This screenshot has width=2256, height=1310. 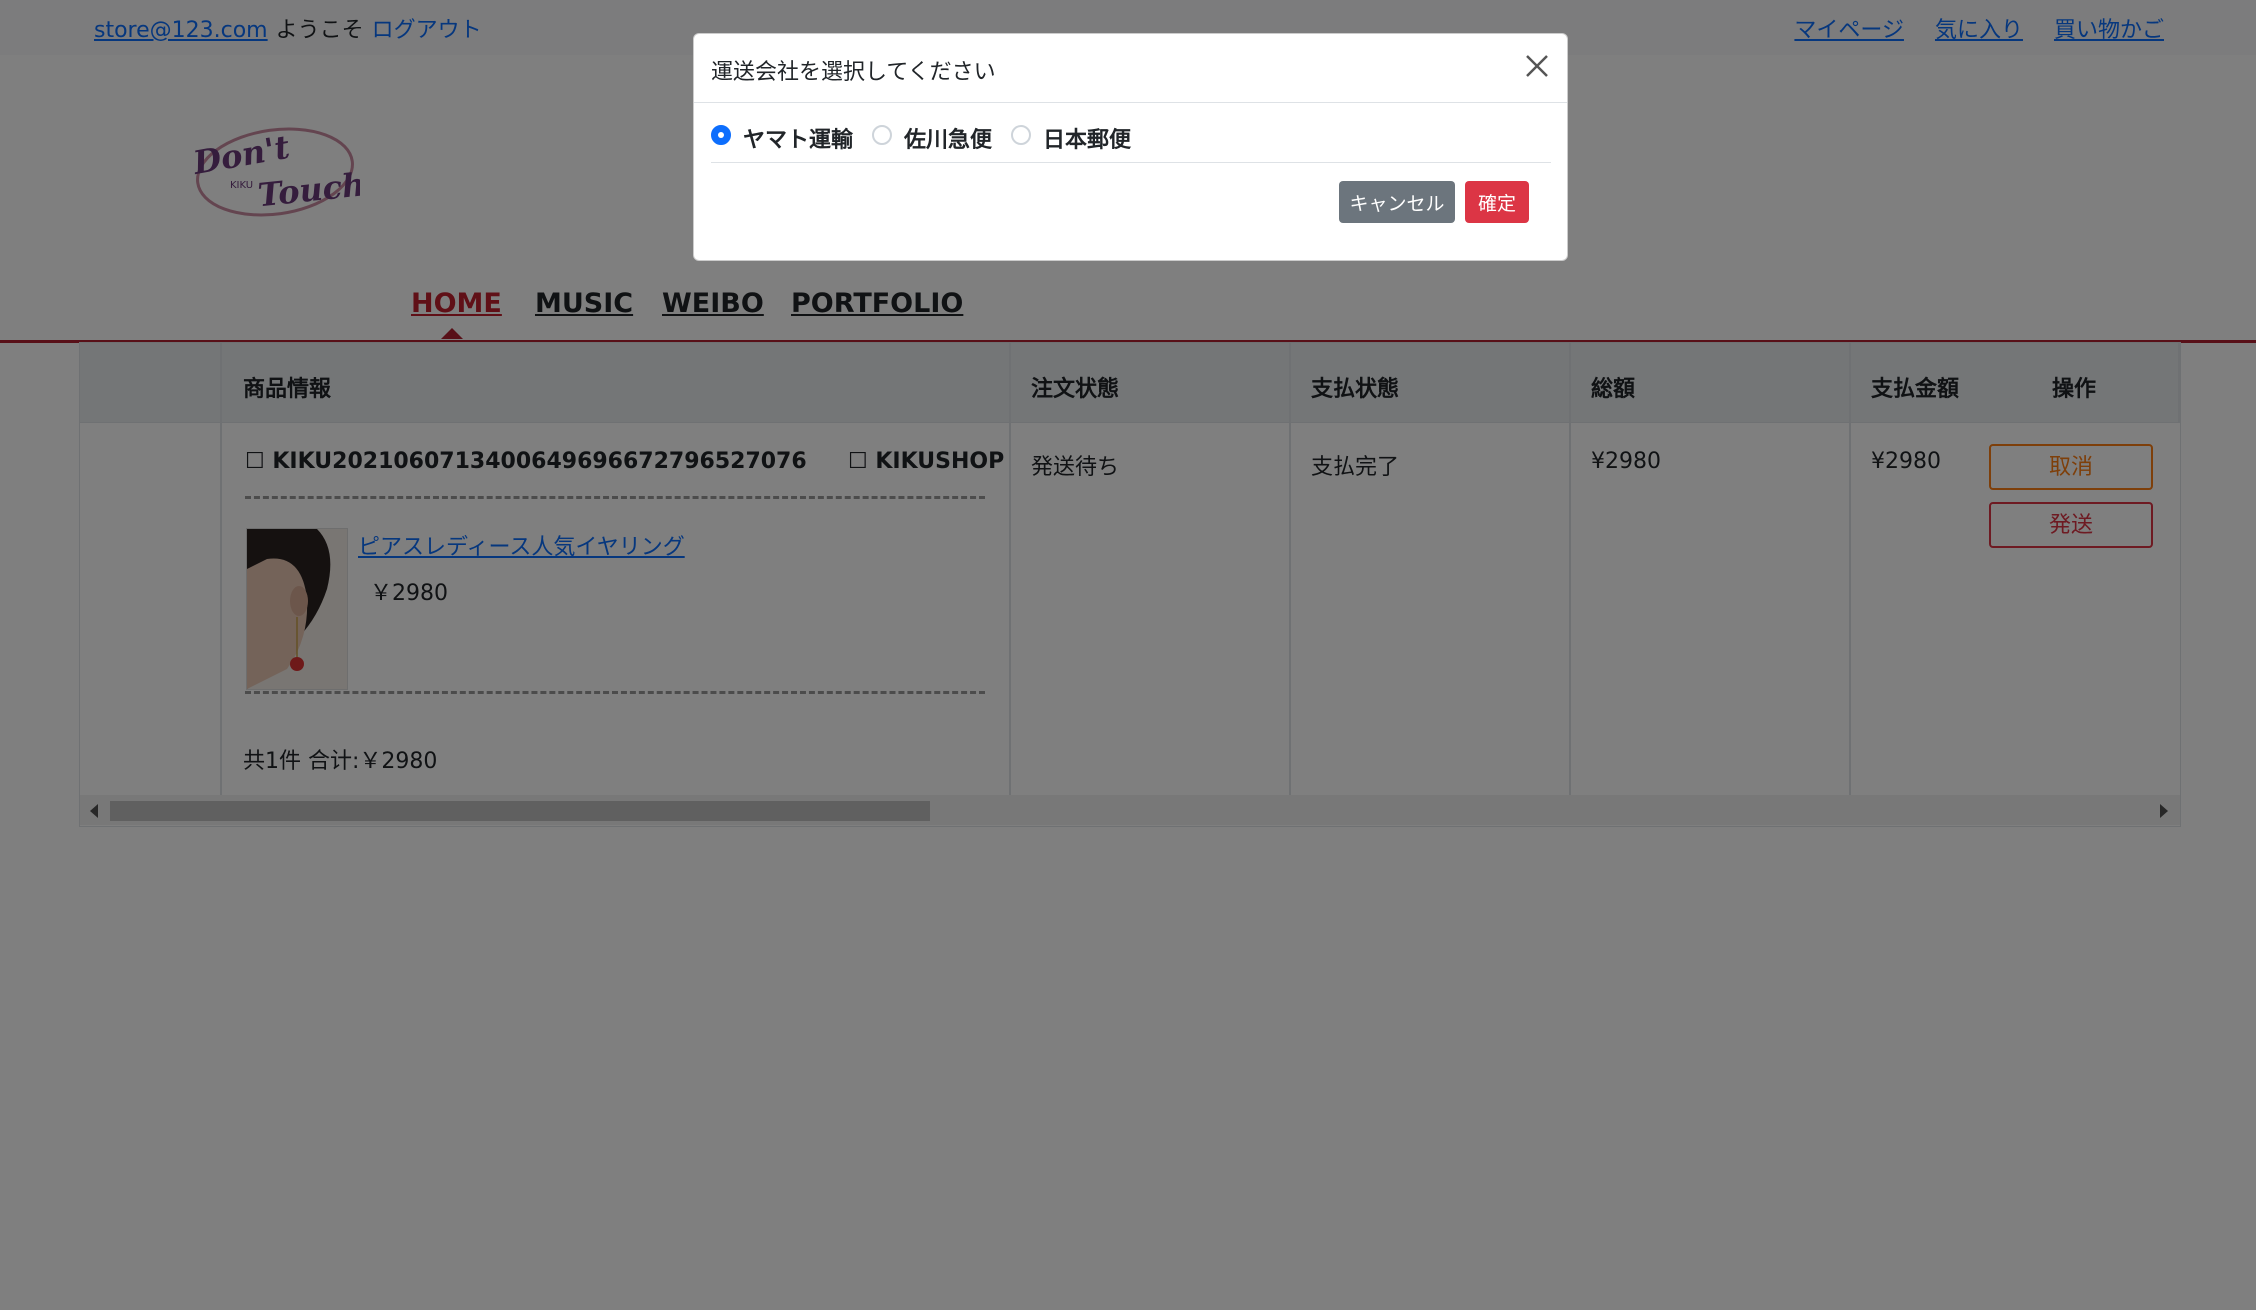 I want to click on shipping-company-modal: 運送会社を選択してください ヤマト運輸 佐川急便 日本郵便 キャンセル 確定, so click(x=1130, y=147).